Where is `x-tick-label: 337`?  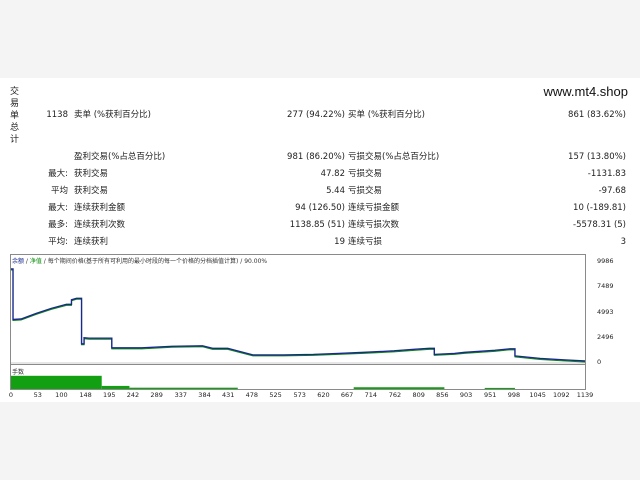
x-tick-label: 337 is located at coordinates (181, 395).